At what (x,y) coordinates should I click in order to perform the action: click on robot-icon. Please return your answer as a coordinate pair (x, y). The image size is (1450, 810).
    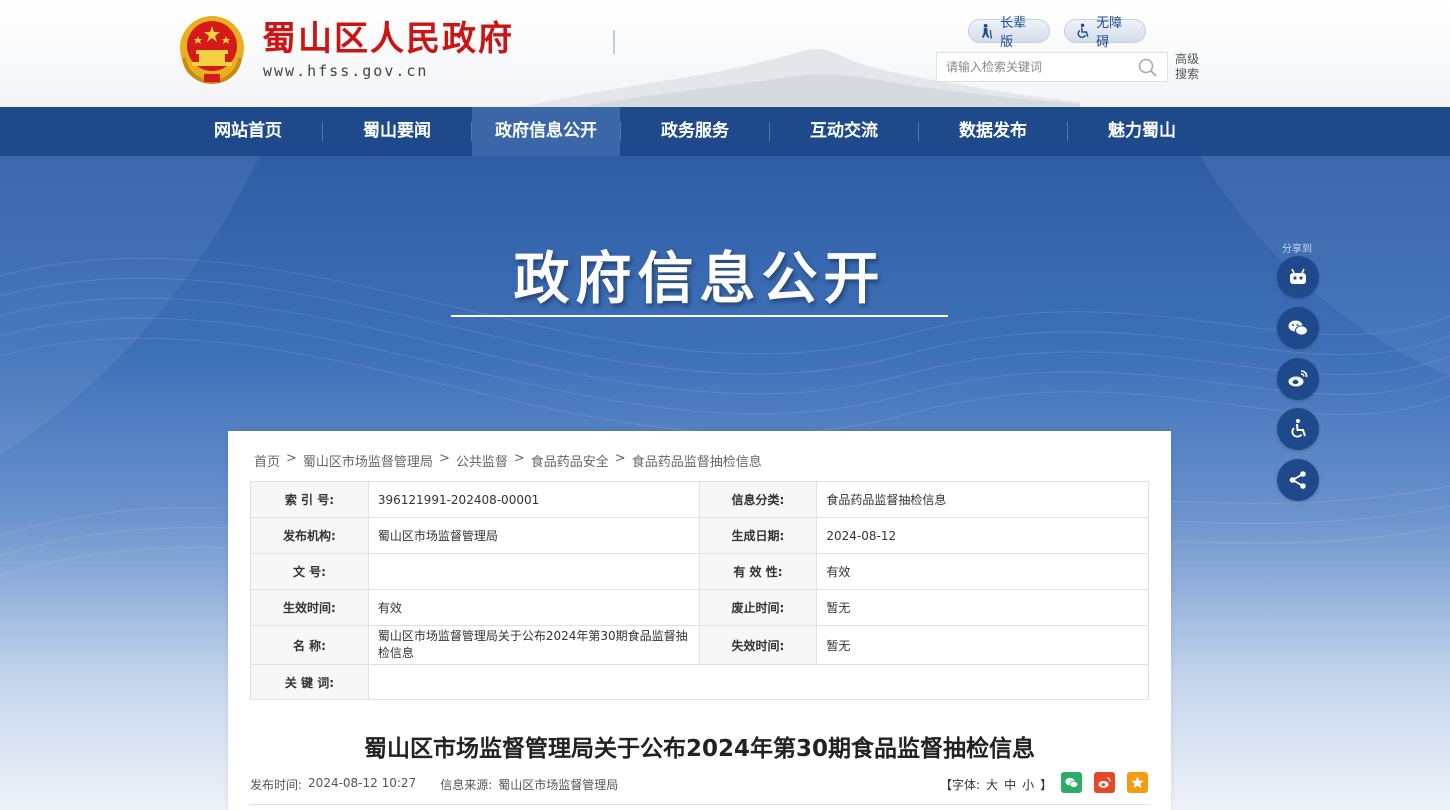
    Looking at the image, I should click on (1298, 276).